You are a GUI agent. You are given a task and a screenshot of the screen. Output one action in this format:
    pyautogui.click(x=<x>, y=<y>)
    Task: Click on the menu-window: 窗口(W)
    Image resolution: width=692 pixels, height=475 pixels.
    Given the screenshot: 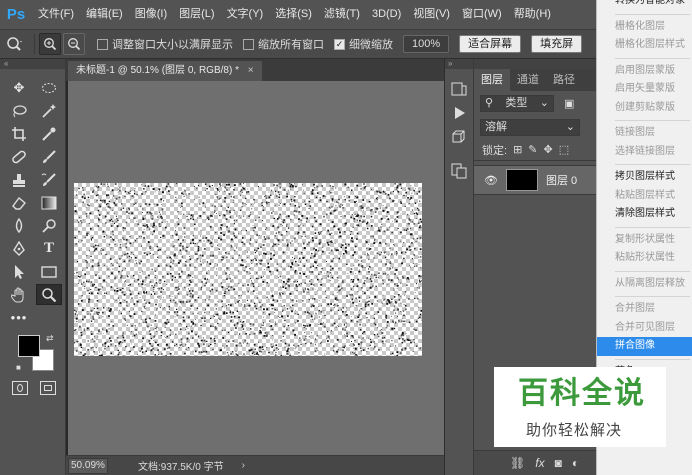 What is the action you would take?
    pyautogui.click(x=482, y=14)
    